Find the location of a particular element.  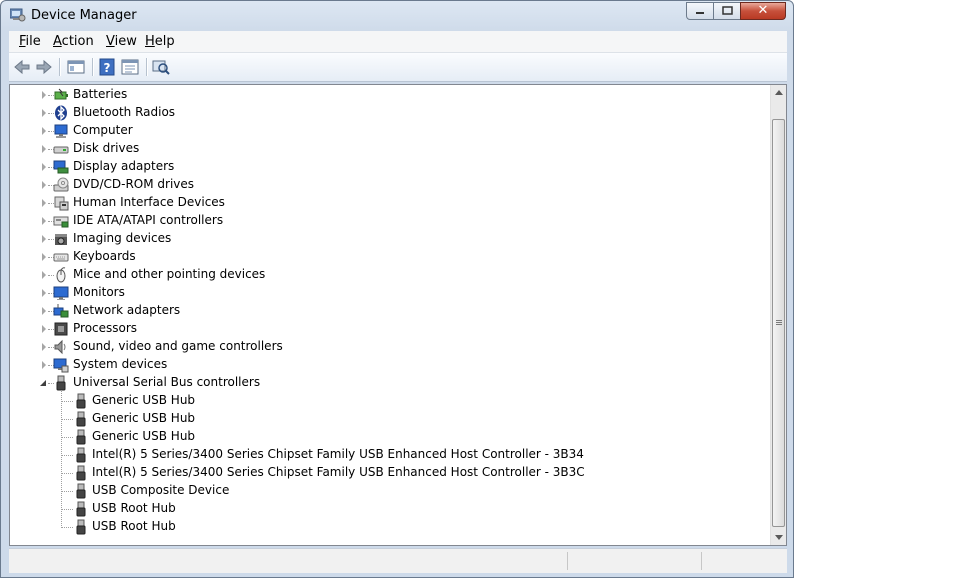

tree-category-item: Computer is located at coordinates (390, 131).